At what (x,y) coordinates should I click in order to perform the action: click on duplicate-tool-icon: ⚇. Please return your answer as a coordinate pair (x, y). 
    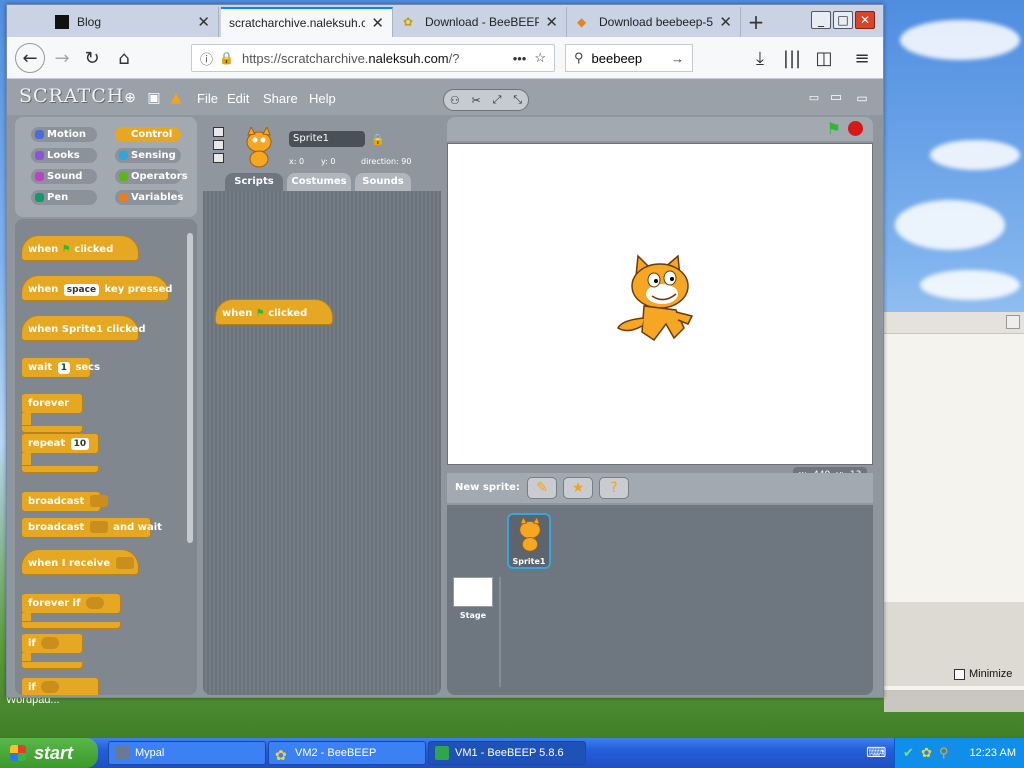
    Looking at the image, I should click on (455, 100).